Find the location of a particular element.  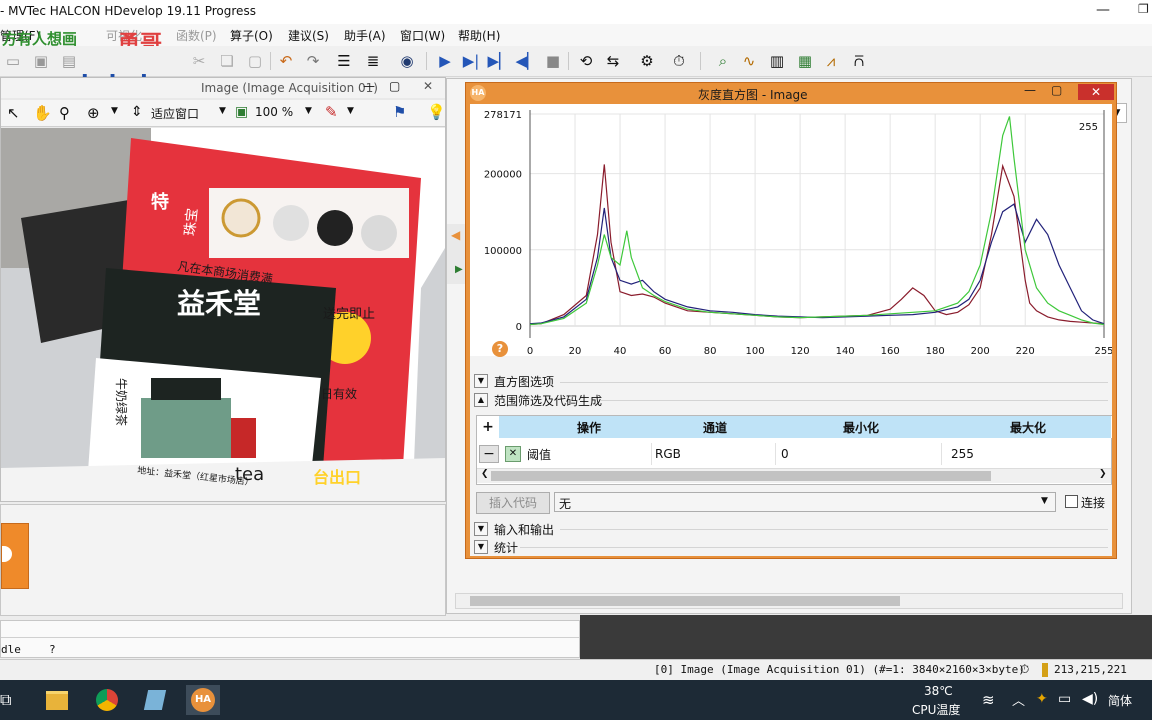

ime-label: 简体 is located at coordinates (1120, 700).